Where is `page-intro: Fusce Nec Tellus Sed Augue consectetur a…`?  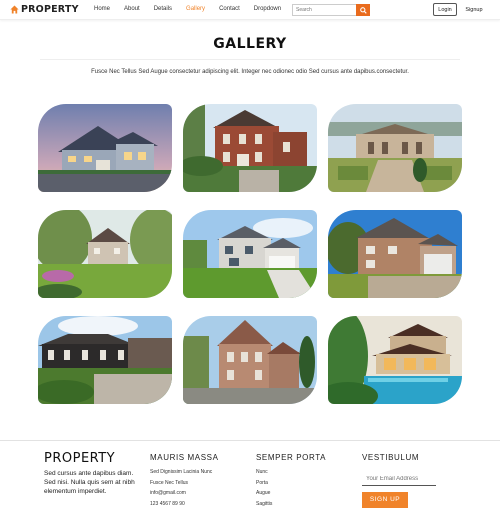 page-intro: Fusce Nec Tellus Sed Augue consectetur a… is located at coordinates (250, 72).